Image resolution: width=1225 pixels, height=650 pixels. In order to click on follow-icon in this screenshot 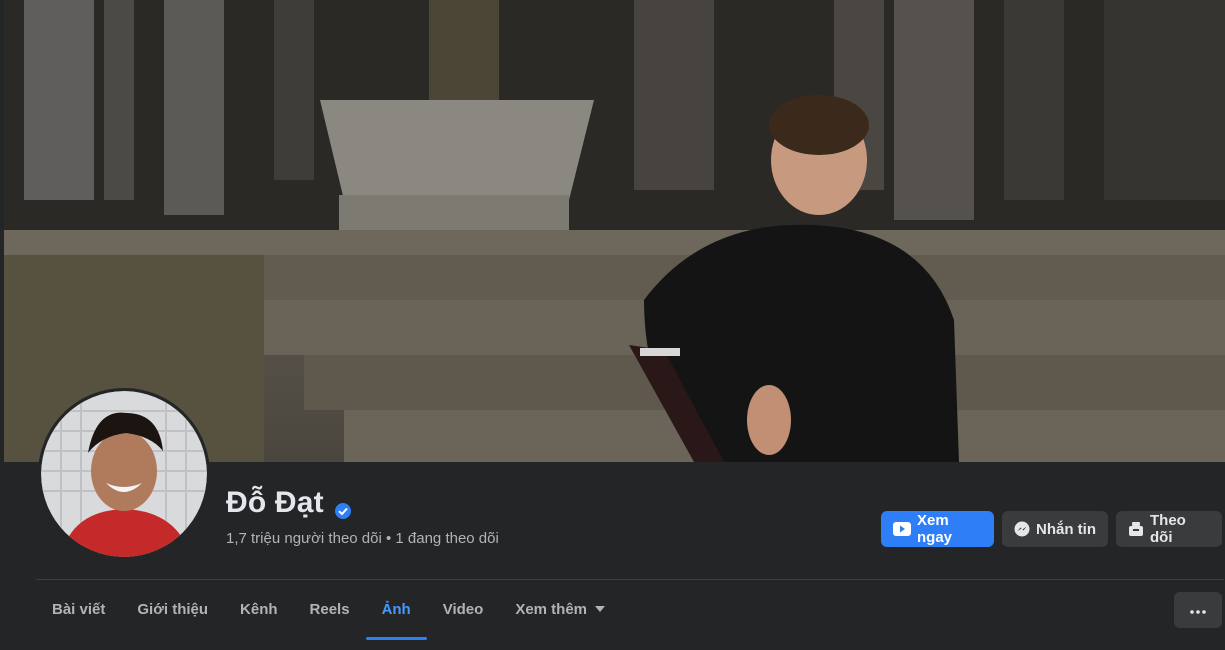, I will do `click(1136, 529)`.